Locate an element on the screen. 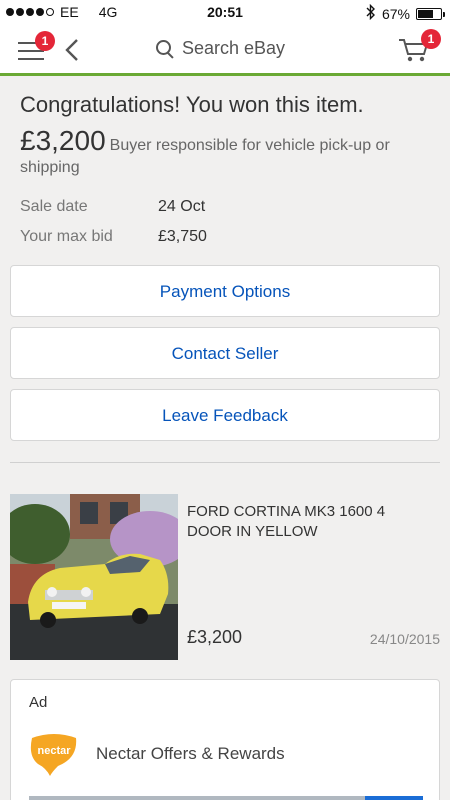 This screenshot has width=450, height=800. nectar-logo-icon: nectar is located at coordinates (54, 754).